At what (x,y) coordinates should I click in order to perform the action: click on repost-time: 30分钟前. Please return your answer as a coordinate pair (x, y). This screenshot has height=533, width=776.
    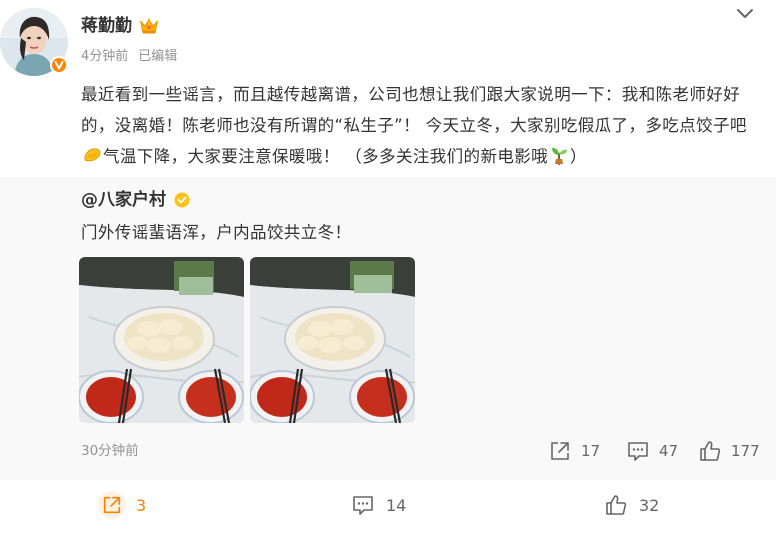
    Looking at the image, I should click on (110, 451).